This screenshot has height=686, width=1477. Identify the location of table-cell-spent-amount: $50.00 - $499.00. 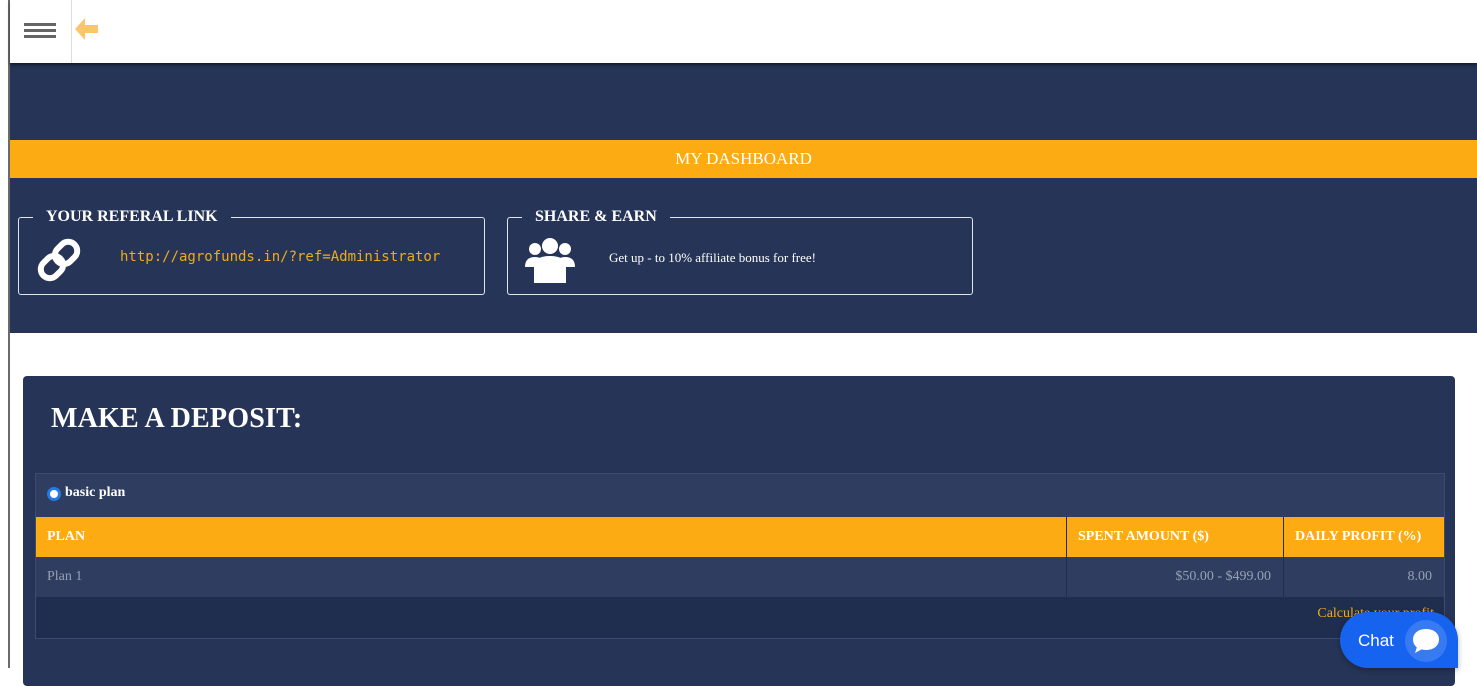
(1175, 577).